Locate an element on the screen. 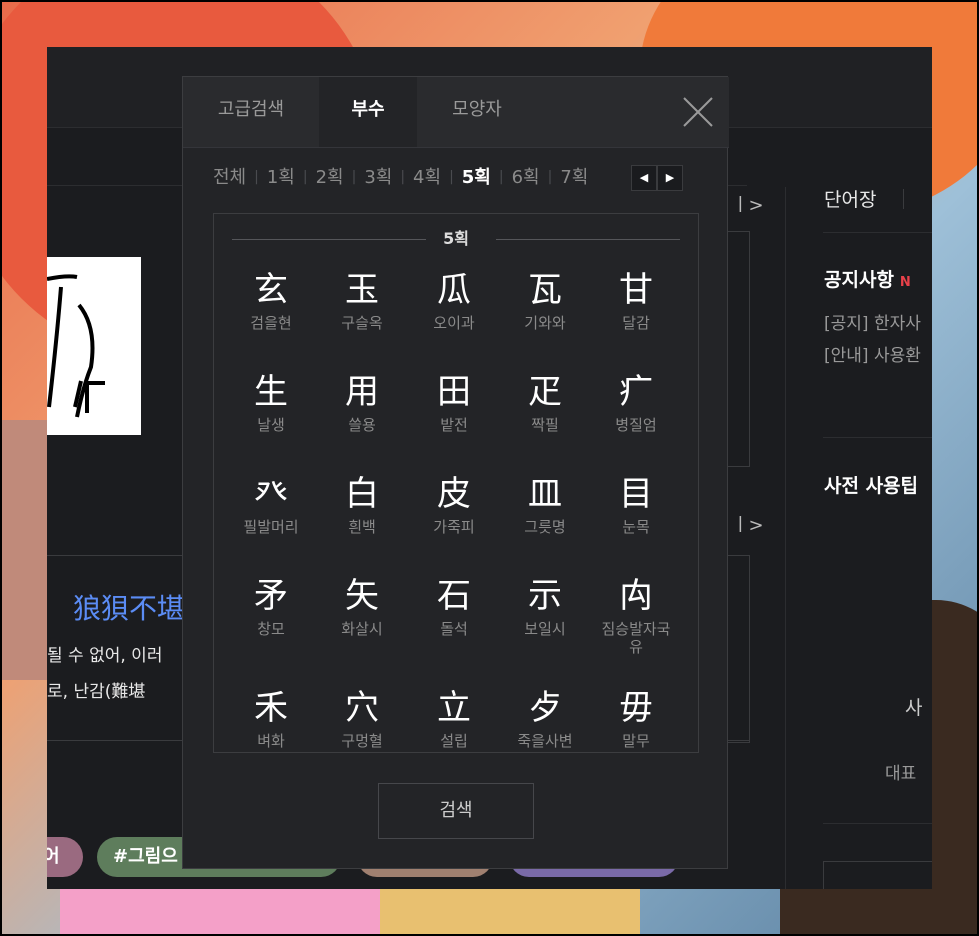 The height and width of the screenshot is (936, 979). radical-item: 禾 벼화 is located at coordinates (271, 719).